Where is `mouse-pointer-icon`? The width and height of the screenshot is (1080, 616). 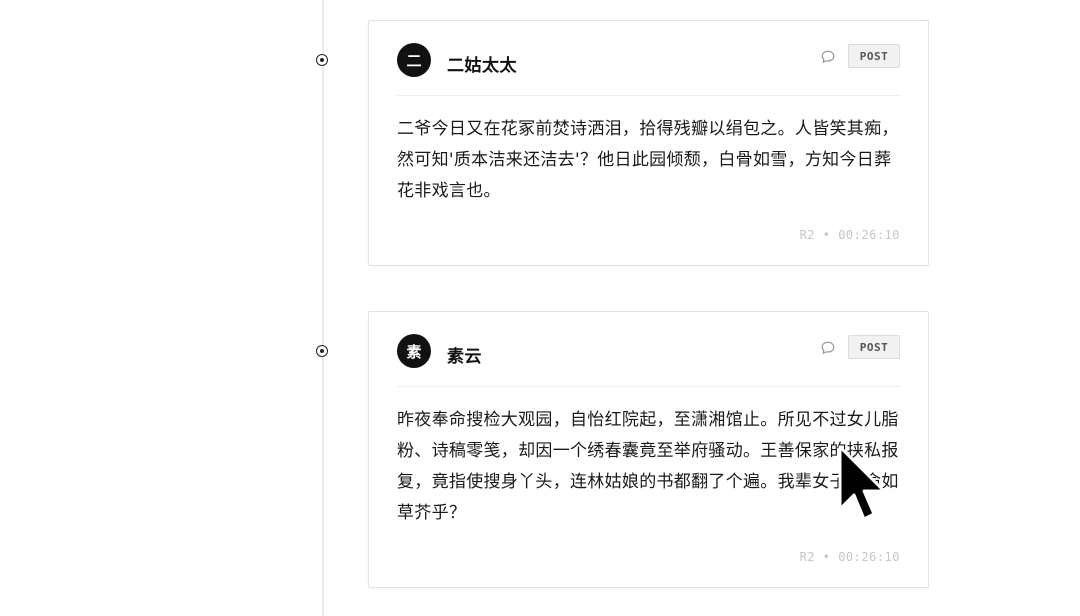 mouse-pointer-icon is located at coordinates (862, 483).